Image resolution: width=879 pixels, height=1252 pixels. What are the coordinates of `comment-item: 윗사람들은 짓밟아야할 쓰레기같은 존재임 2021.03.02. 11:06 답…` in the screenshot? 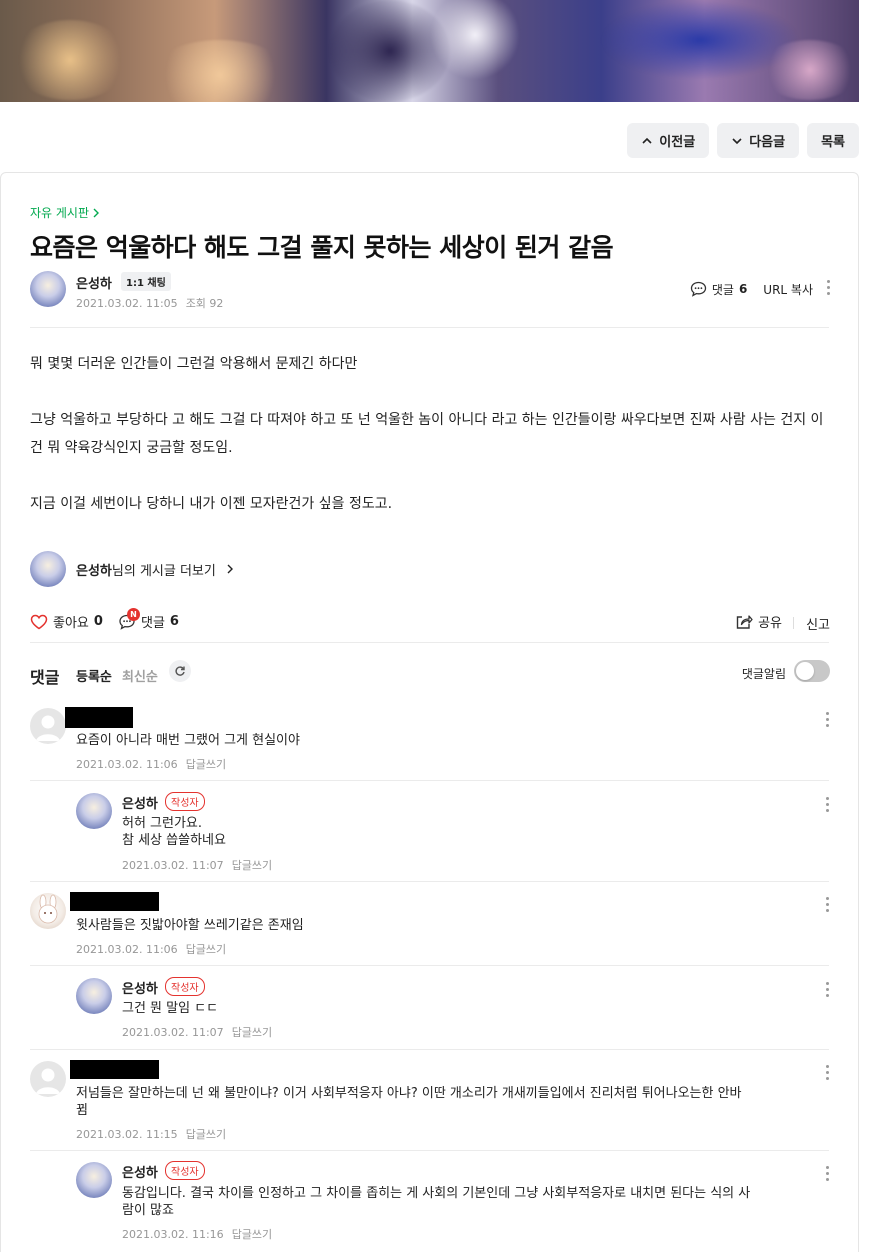 It's located at (430, 927).